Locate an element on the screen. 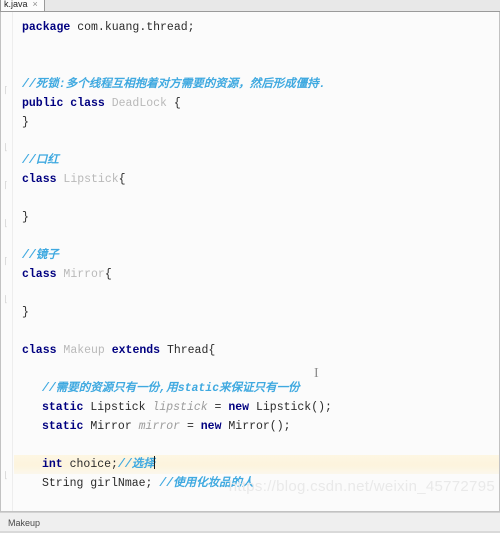 This screenshot has height=533, width=500. code-line-text: class Makeup extends Thread{ is located at coordinates (118, 350).